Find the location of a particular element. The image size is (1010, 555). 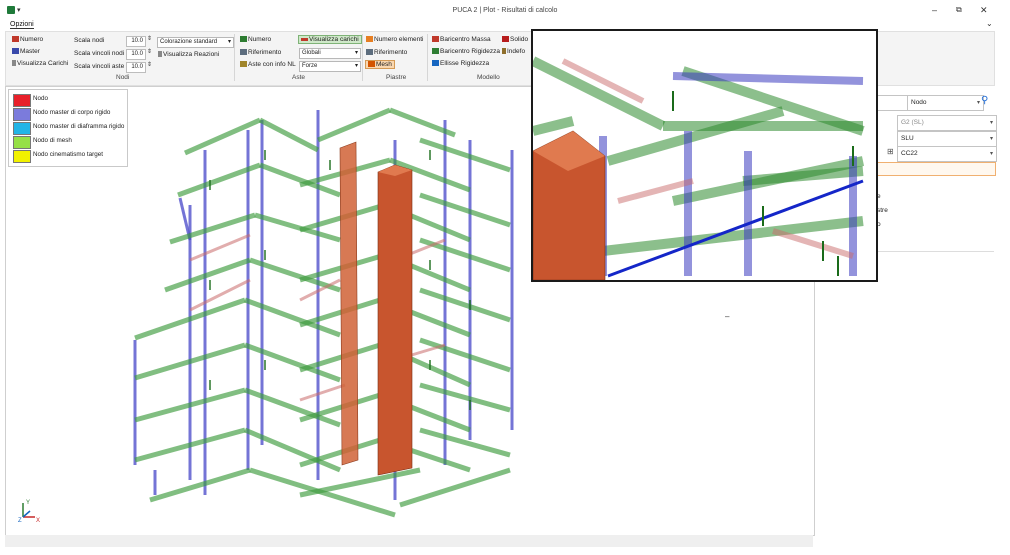

legend-label-nodo-mesh: Nodo di mesh is located at coordinates (52, 140).